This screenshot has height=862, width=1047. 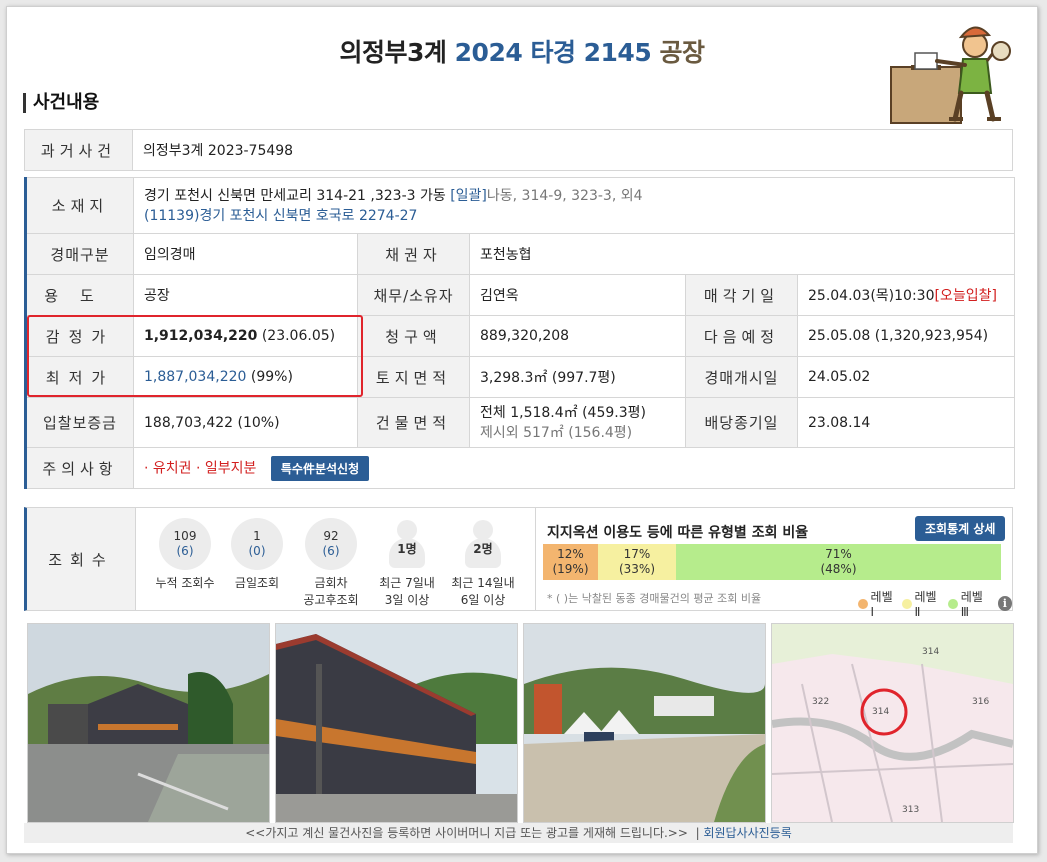 I want to click on stat-recent-7-days: 1명 최근 7일내 3일 이상, so click(x=407, y=563).